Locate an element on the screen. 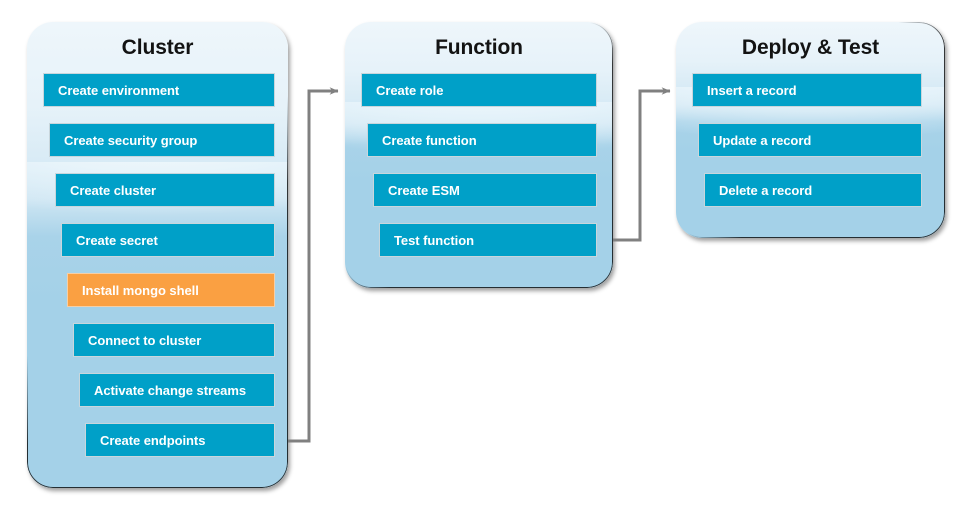 The height and width of the screenshot is (505, 965). step-box-label: Test function is located at coordinates (434, 240).